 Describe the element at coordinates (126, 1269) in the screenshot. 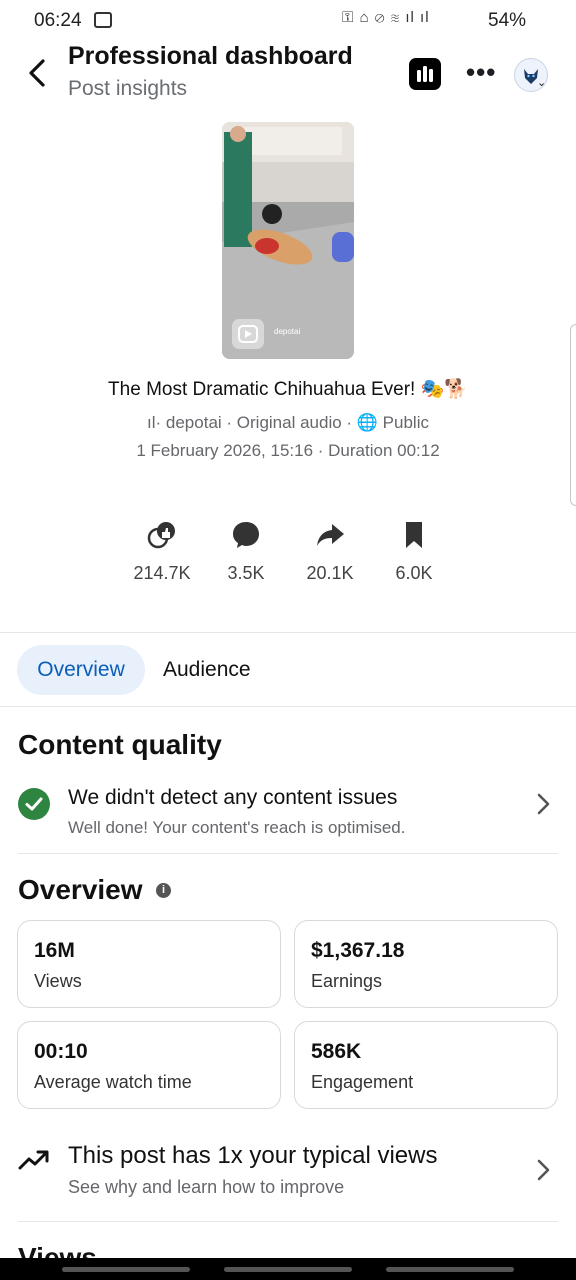

I see `nav-recents` at that location.